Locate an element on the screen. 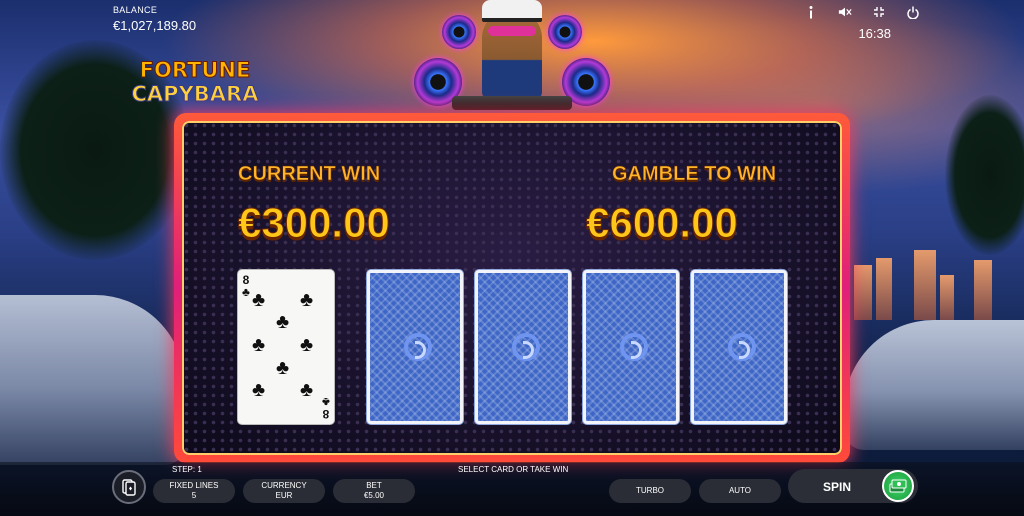 This screenshot has width=1024, height=516. auto-label: AUTO is located at coordinates (740, 490).